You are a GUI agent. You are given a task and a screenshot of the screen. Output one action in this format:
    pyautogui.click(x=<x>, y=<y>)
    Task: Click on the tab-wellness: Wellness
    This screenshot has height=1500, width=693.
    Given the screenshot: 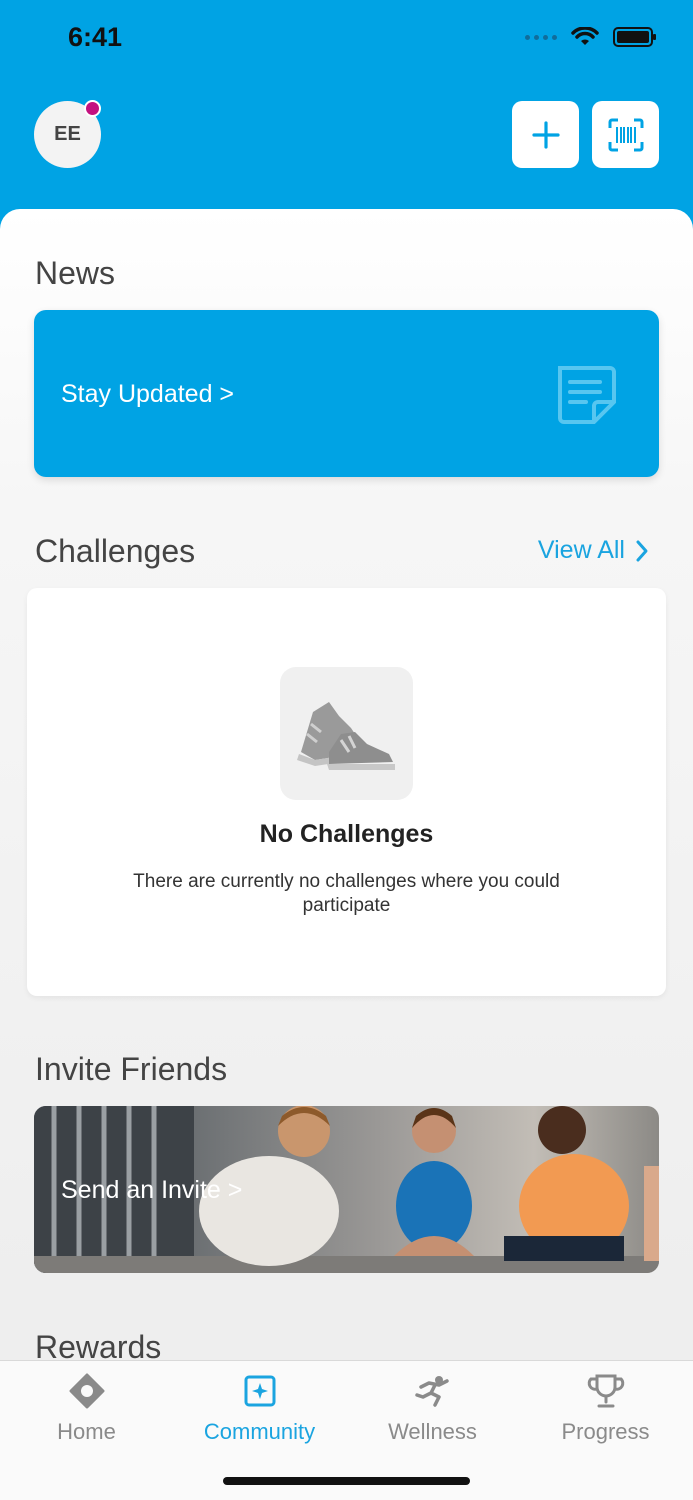 What is the action you would take?
    pyautogui.click(x=432, y=1408)
    